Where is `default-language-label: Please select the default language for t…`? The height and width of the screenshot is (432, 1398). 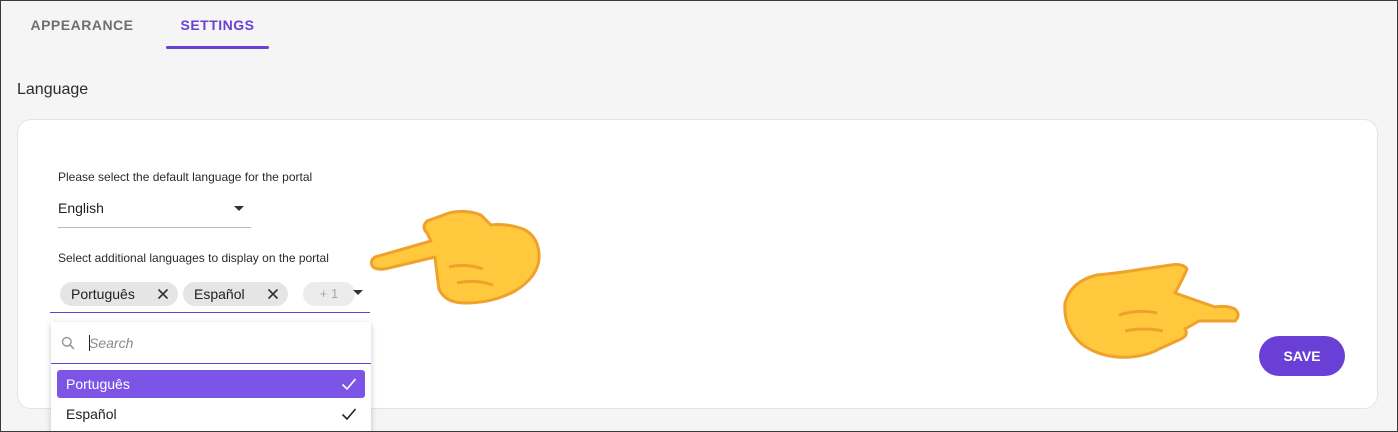
default-language-label: Please select the default language for t… is located at coordinates (185, 177).